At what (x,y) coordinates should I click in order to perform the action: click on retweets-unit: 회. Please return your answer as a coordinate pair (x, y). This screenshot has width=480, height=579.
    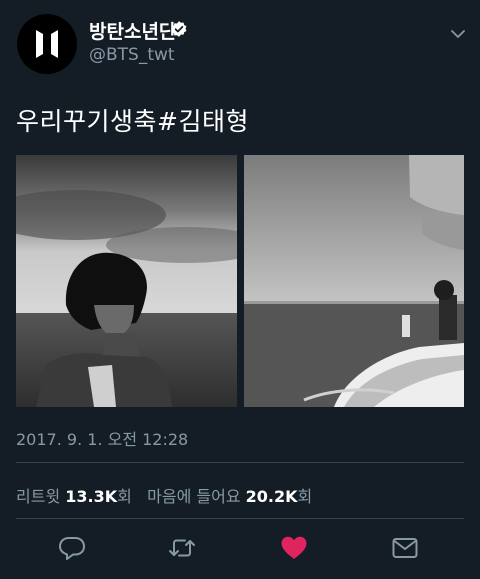
    Looking at the image, I should click on (124, 496).